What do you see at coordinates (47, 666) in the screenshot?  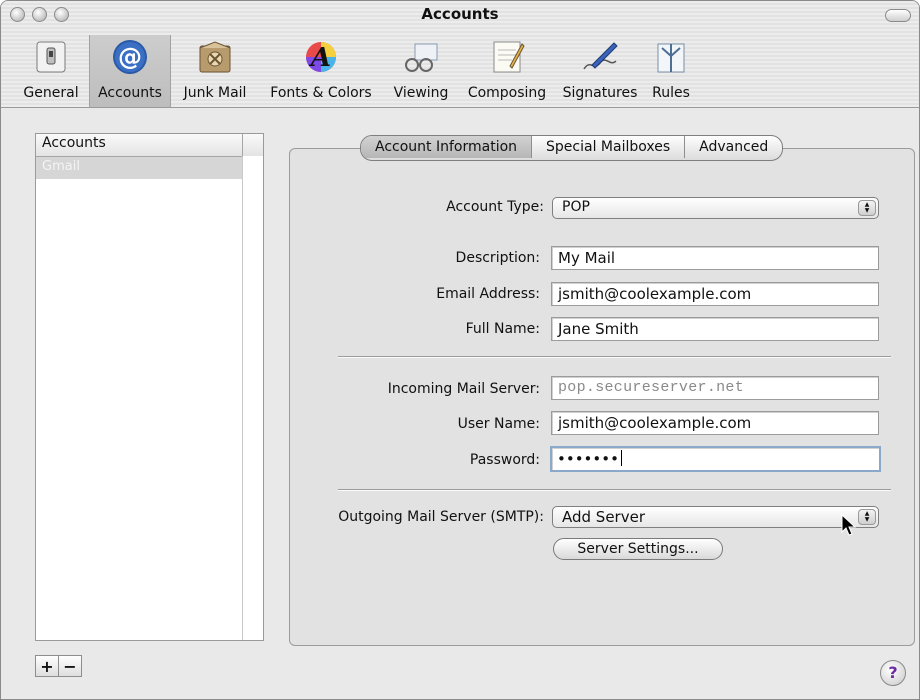 I see `add-account-button: +` at bounding box center [47, 666].